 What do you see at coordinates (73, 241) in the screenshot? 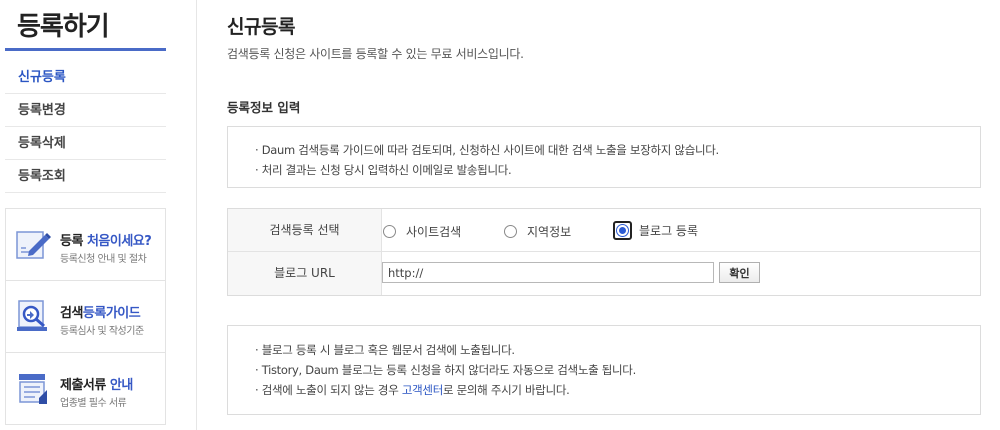
I see `promo-title-plain: 등록` at bounding box center [73, 241].